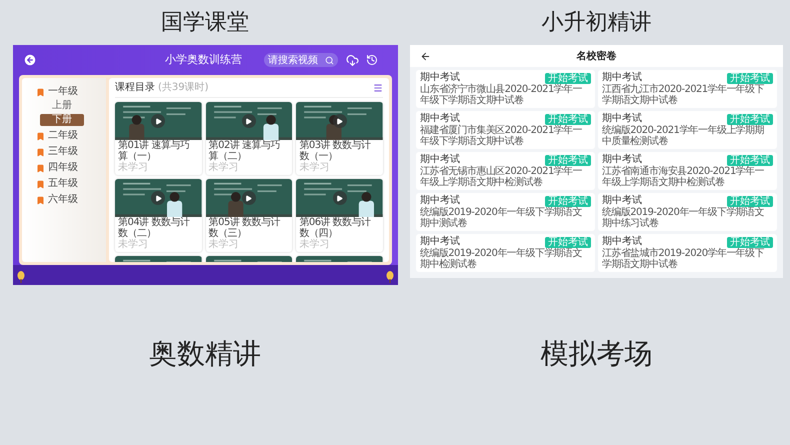  I want to click on exam-subtitle: 山东省济宁市微山县2020-2021学年一年级下学期语文期中试卷, so click(501, 95).